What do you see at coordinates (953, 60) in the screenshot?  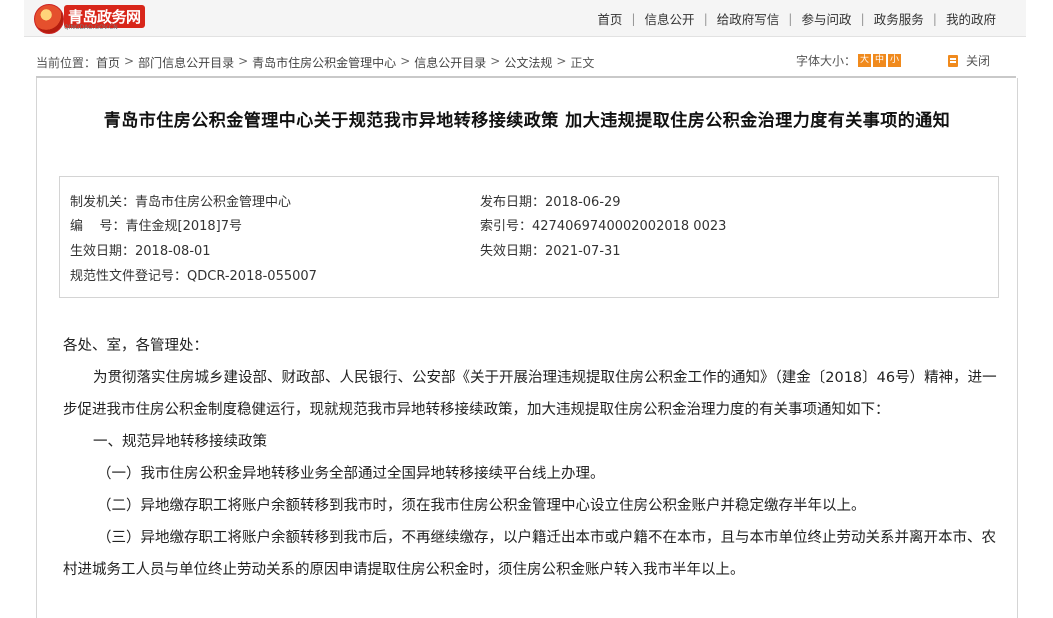 I see `close-icon` at bounding box center [953, 60].